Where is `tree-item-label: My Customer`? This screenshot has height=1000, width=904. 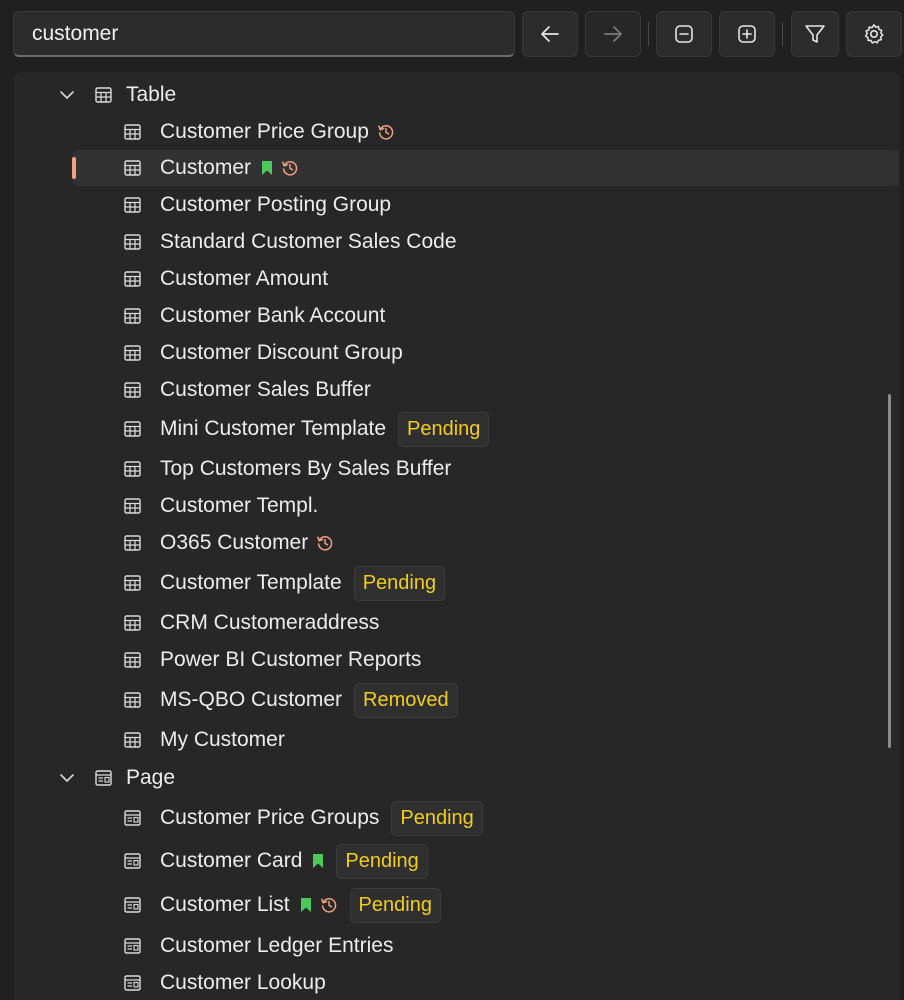
tree-item-label: My Customer is located at coordinates (222, 739).